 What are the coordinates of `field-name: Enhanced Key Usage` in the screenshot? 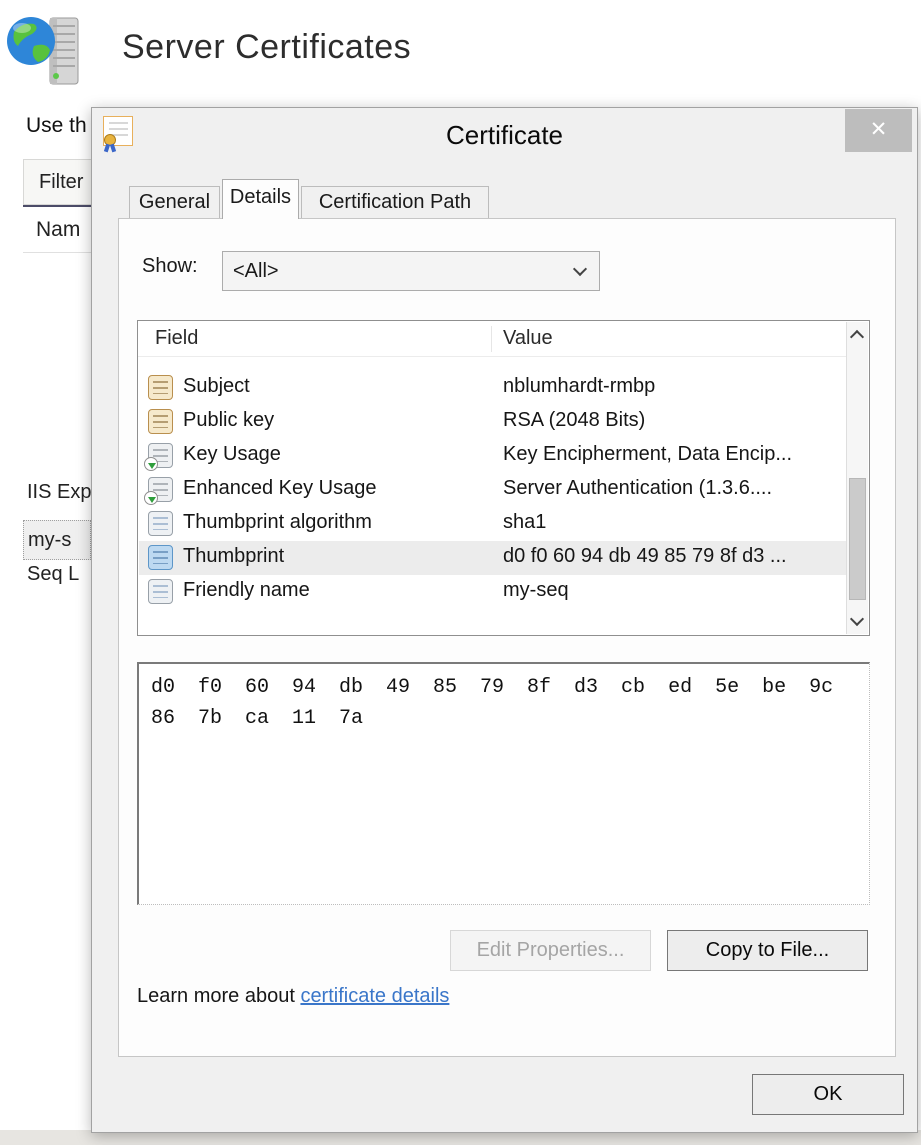 It's located at (280, 488).